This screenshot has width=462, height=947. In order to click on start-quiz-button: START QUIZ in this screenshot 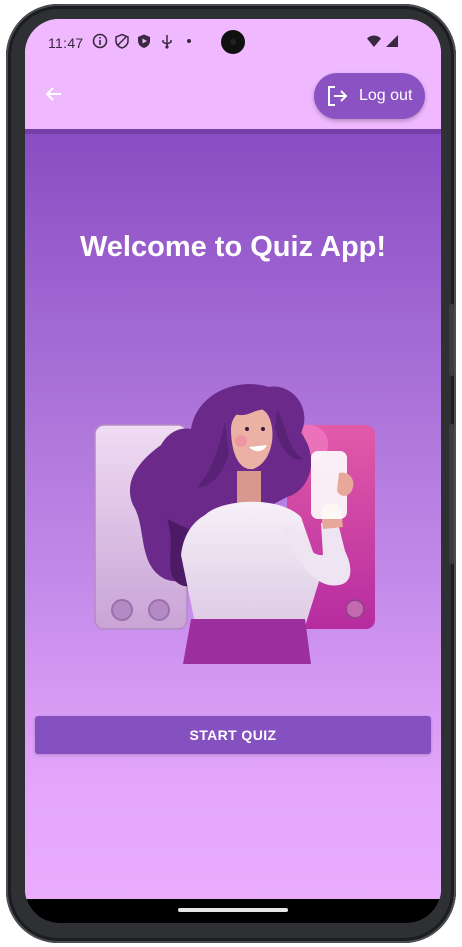, I will do `click(233, 735)`.